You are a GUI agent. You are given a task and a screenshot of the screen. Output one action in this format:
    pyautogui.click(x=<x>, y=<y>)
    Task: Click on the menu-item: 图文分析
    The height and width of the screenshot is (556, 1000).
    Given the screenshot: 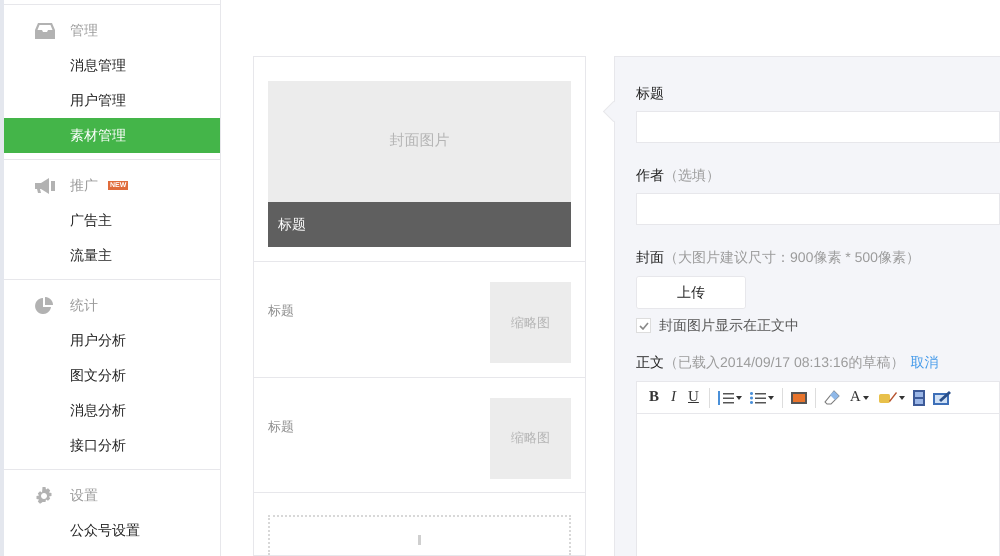 What is the action you would take?
    pyautogui.click(x=112, y=375)
    